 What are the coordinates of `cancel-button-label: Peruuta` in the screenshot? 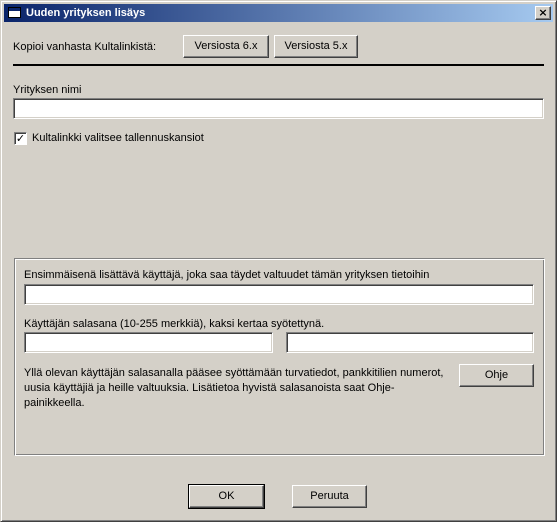 It's located at (329, 496).